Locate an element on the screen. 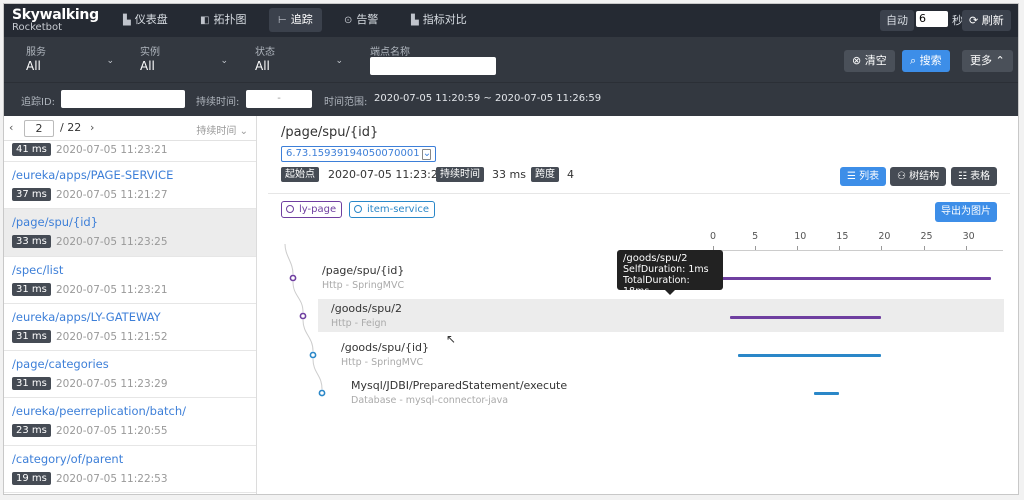 This screenshot has width=1024, height=500. prev-page-icon: ‹ is located at coordinates (11, 127).